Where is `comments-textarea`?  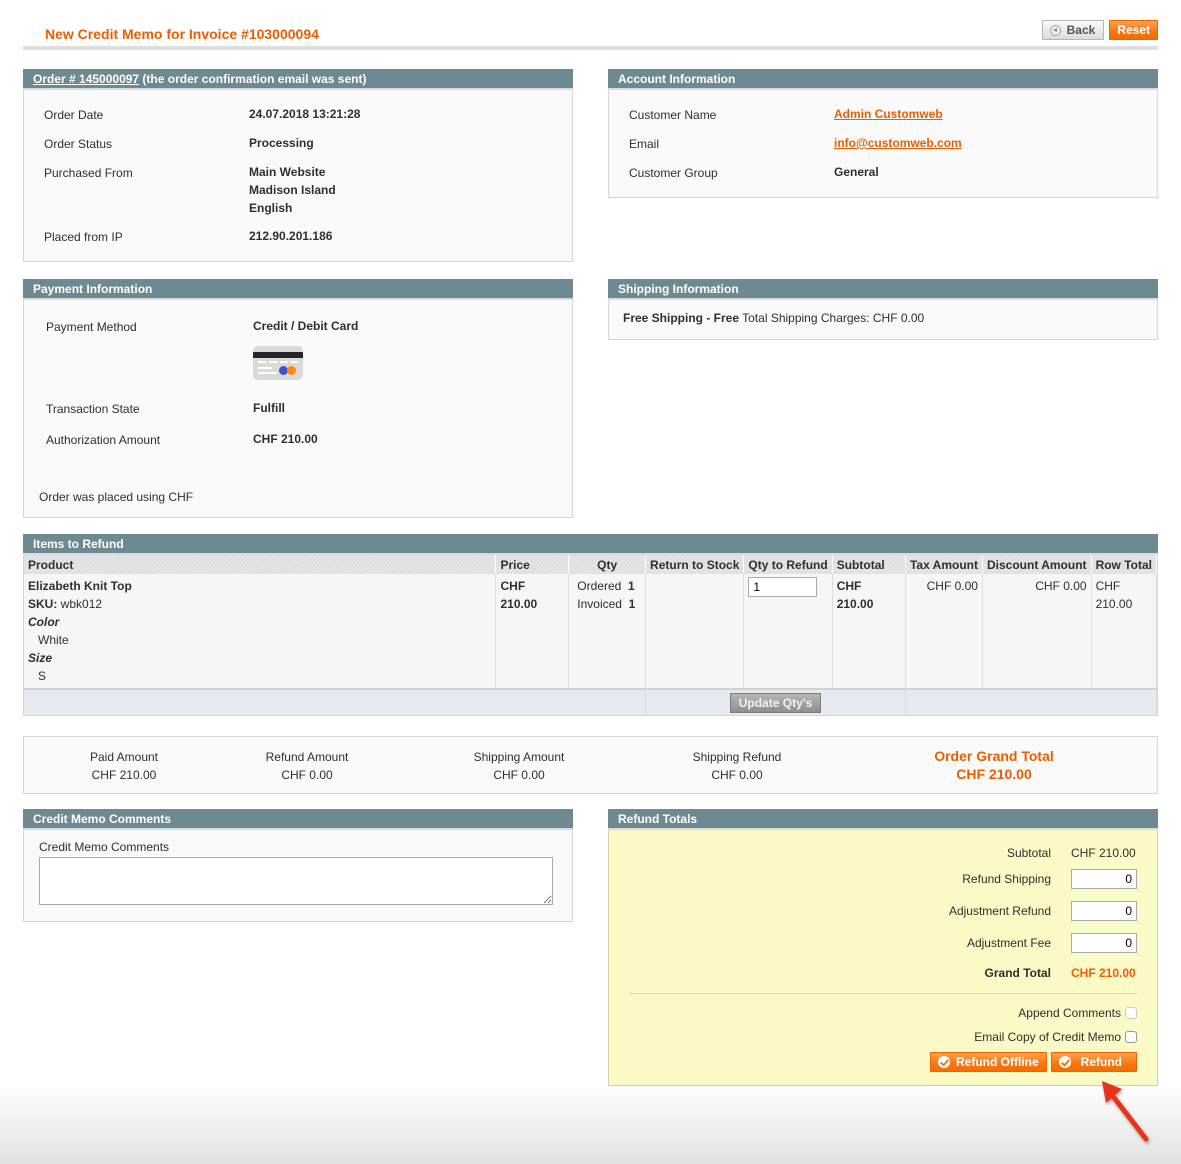
comments-textarea is located at coordinates (296, 881).